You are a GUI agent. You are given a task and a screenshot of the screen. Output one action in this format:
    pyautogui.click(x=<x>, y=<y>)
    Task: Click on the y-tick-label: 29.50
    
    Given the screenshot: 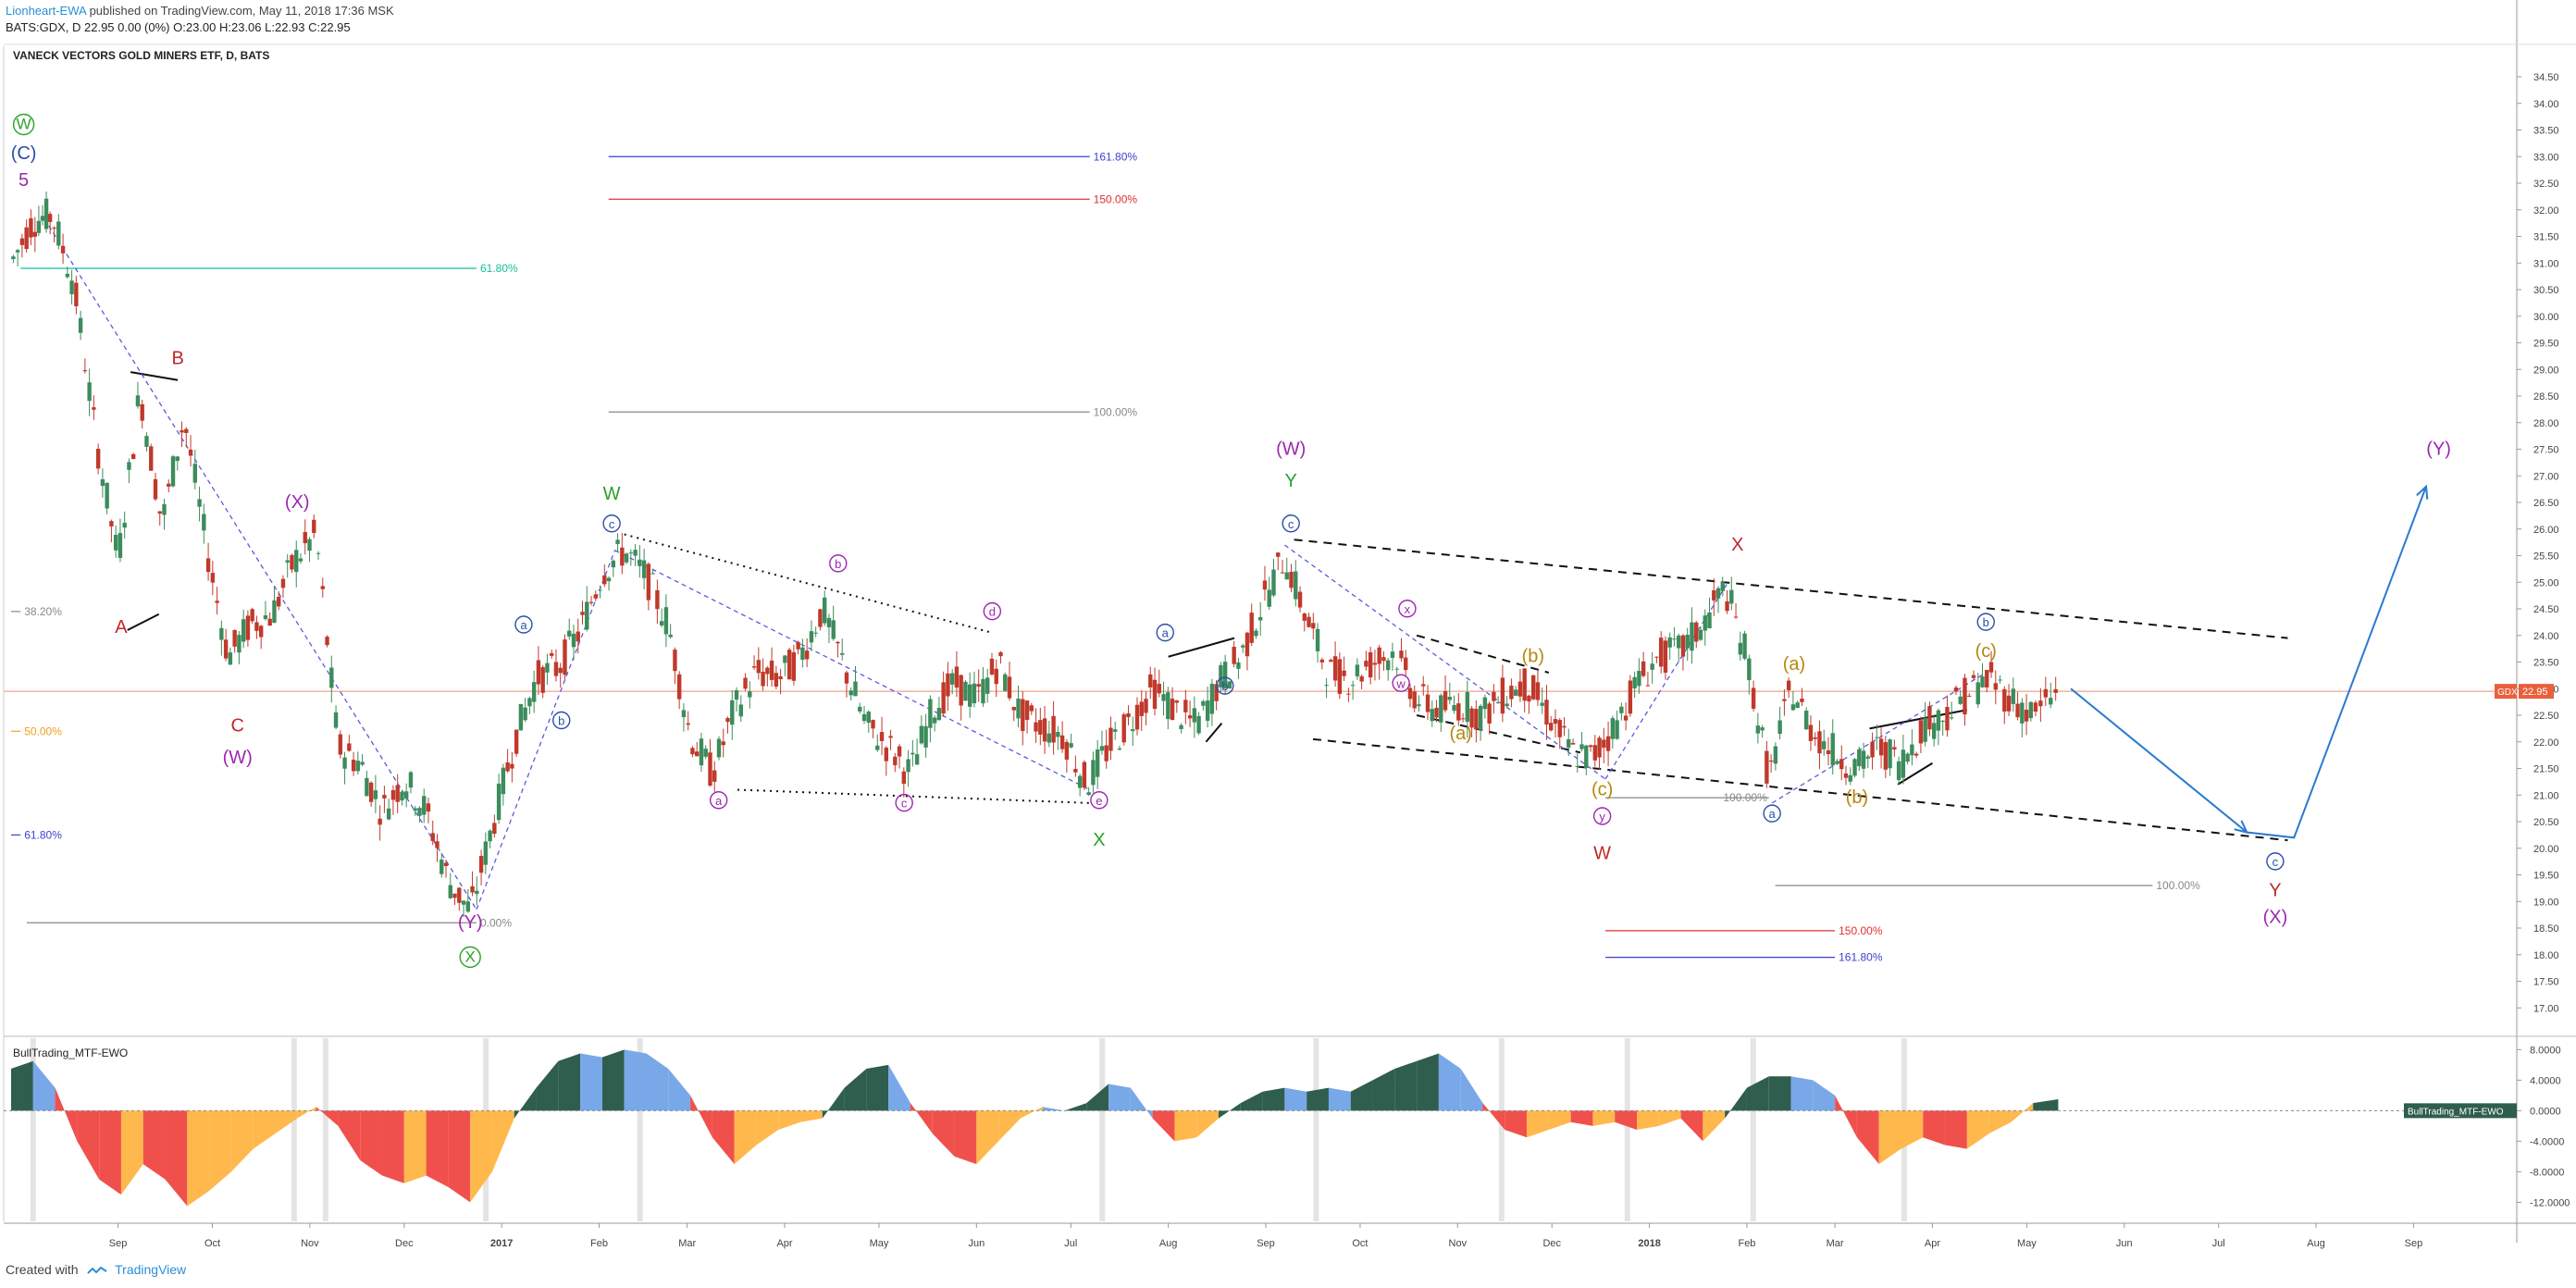 What is the action you would take?
    pyautogui.click(x=2546, y=344)
    